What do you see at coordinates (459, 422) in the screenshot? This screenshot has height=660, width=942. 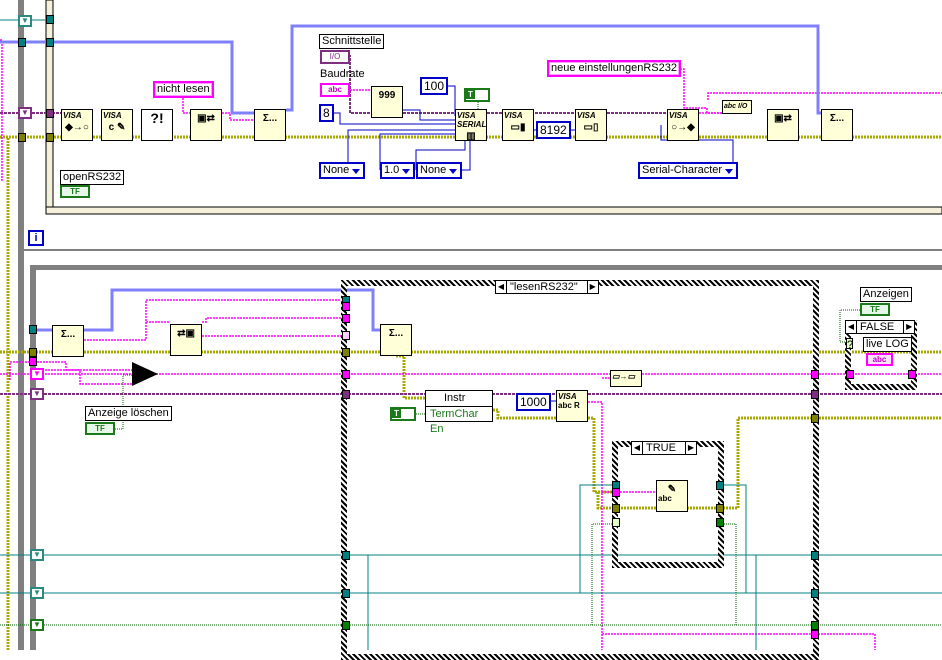 I see `property-termchar: TermChar En` at bounding box center [459, 422].